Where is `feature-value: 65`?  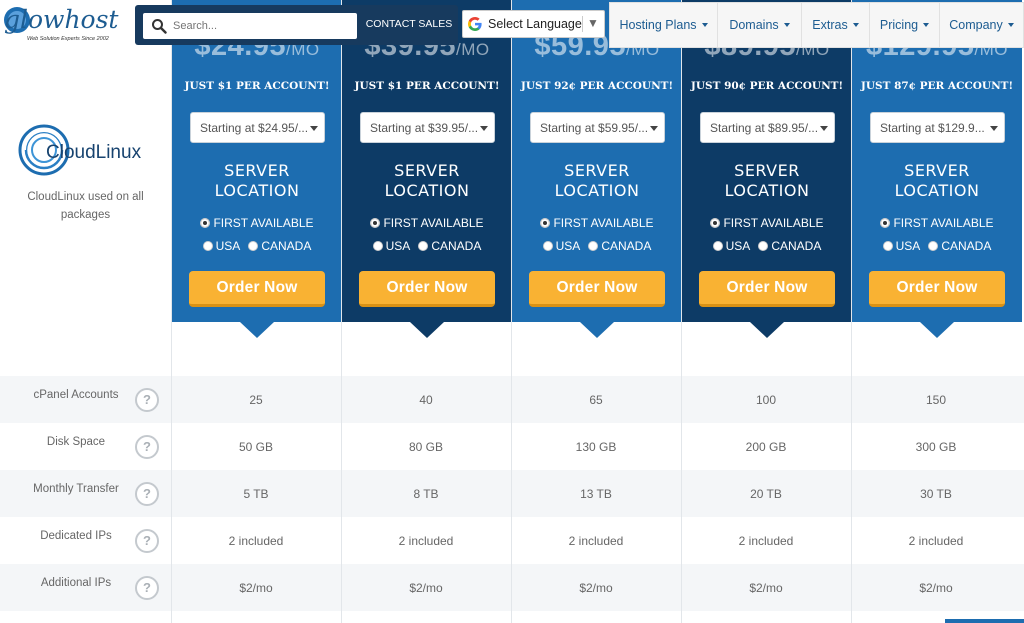
feature-value: 65 is located at coordinates (596, 400).